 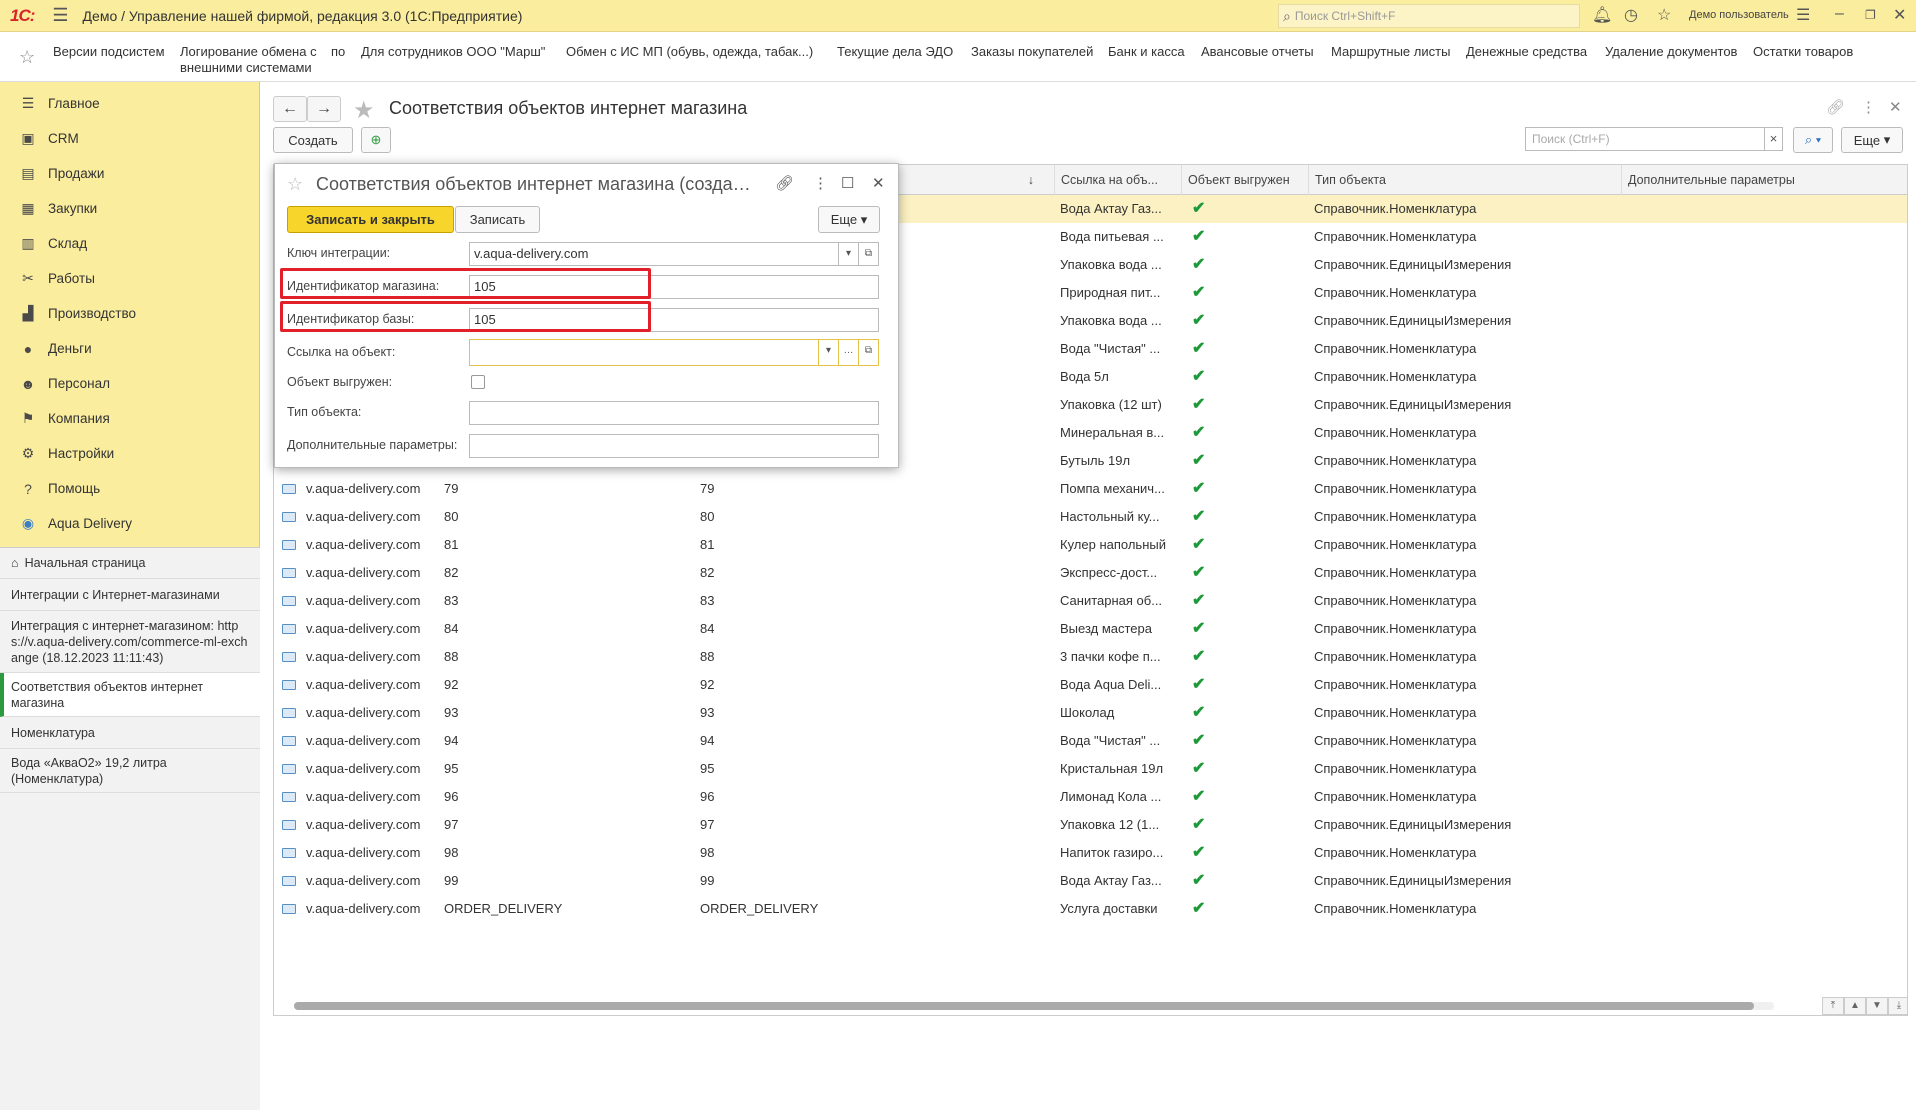 What do you see at coordinates (689, 51) in the screenshot?
I see `fav-link: Обмен с ИС МП (обувь, одежда, табак...)` at bounding box center [689, 51].